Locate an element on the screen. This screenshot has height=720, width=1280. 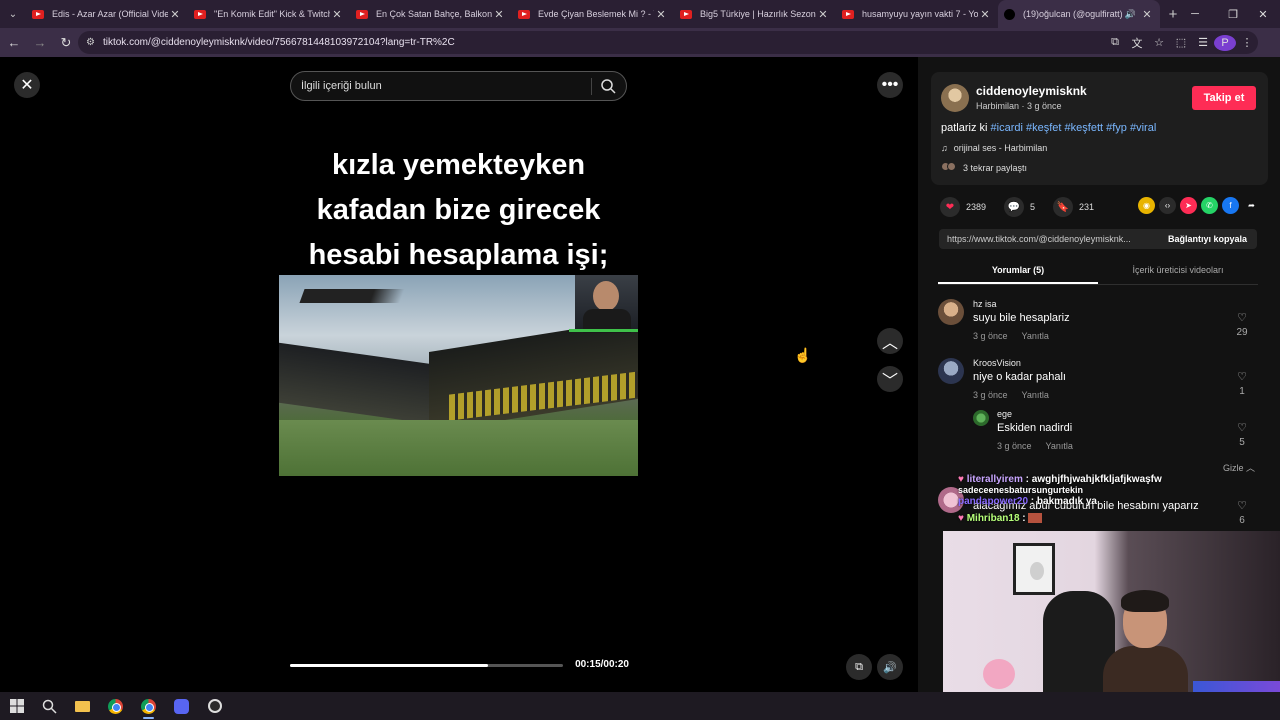
browser-tab: Evde Çiyan Beslemek Mi ? - You✕ is located at coordinates (593, 14).